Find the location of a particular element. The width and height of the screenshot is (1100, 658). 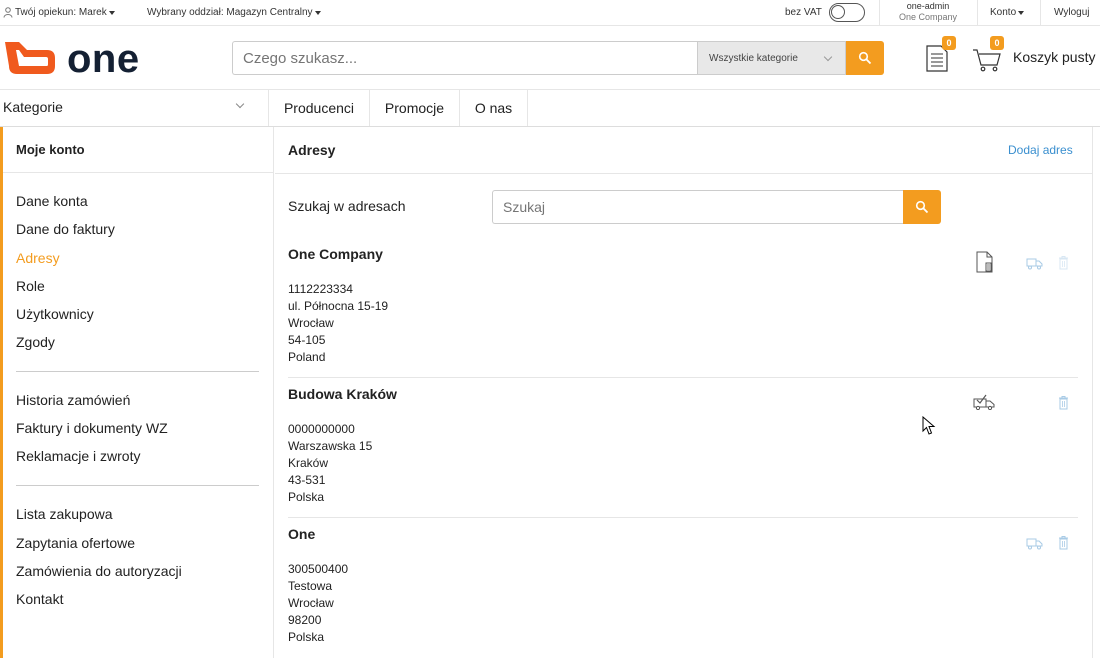

page-title: Adresy is located at coordinates (312, 150).